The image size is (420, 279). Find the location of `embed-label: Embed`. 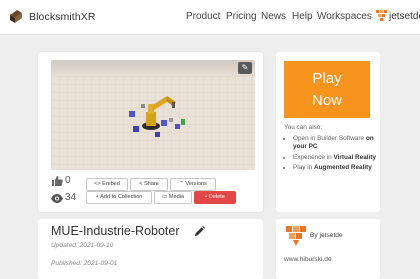

embed-label: Embed is located at coordinates (111, 184).